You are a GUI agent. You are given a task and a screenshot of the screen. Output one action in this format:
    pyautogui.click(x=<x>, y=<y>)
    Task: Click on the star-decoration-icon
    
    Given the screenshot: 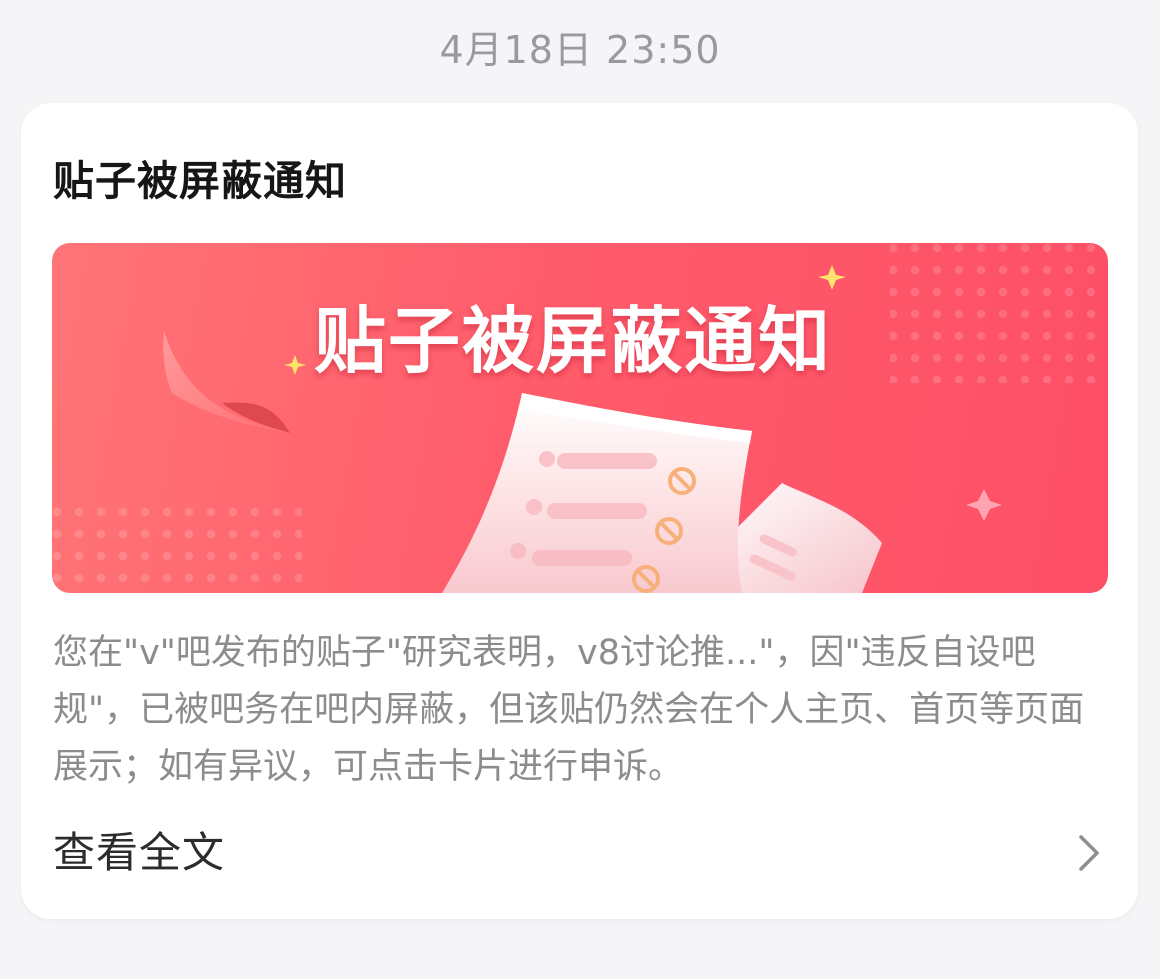 What is the action you would take?
    pyautogui.click(x=984, y=505)
    